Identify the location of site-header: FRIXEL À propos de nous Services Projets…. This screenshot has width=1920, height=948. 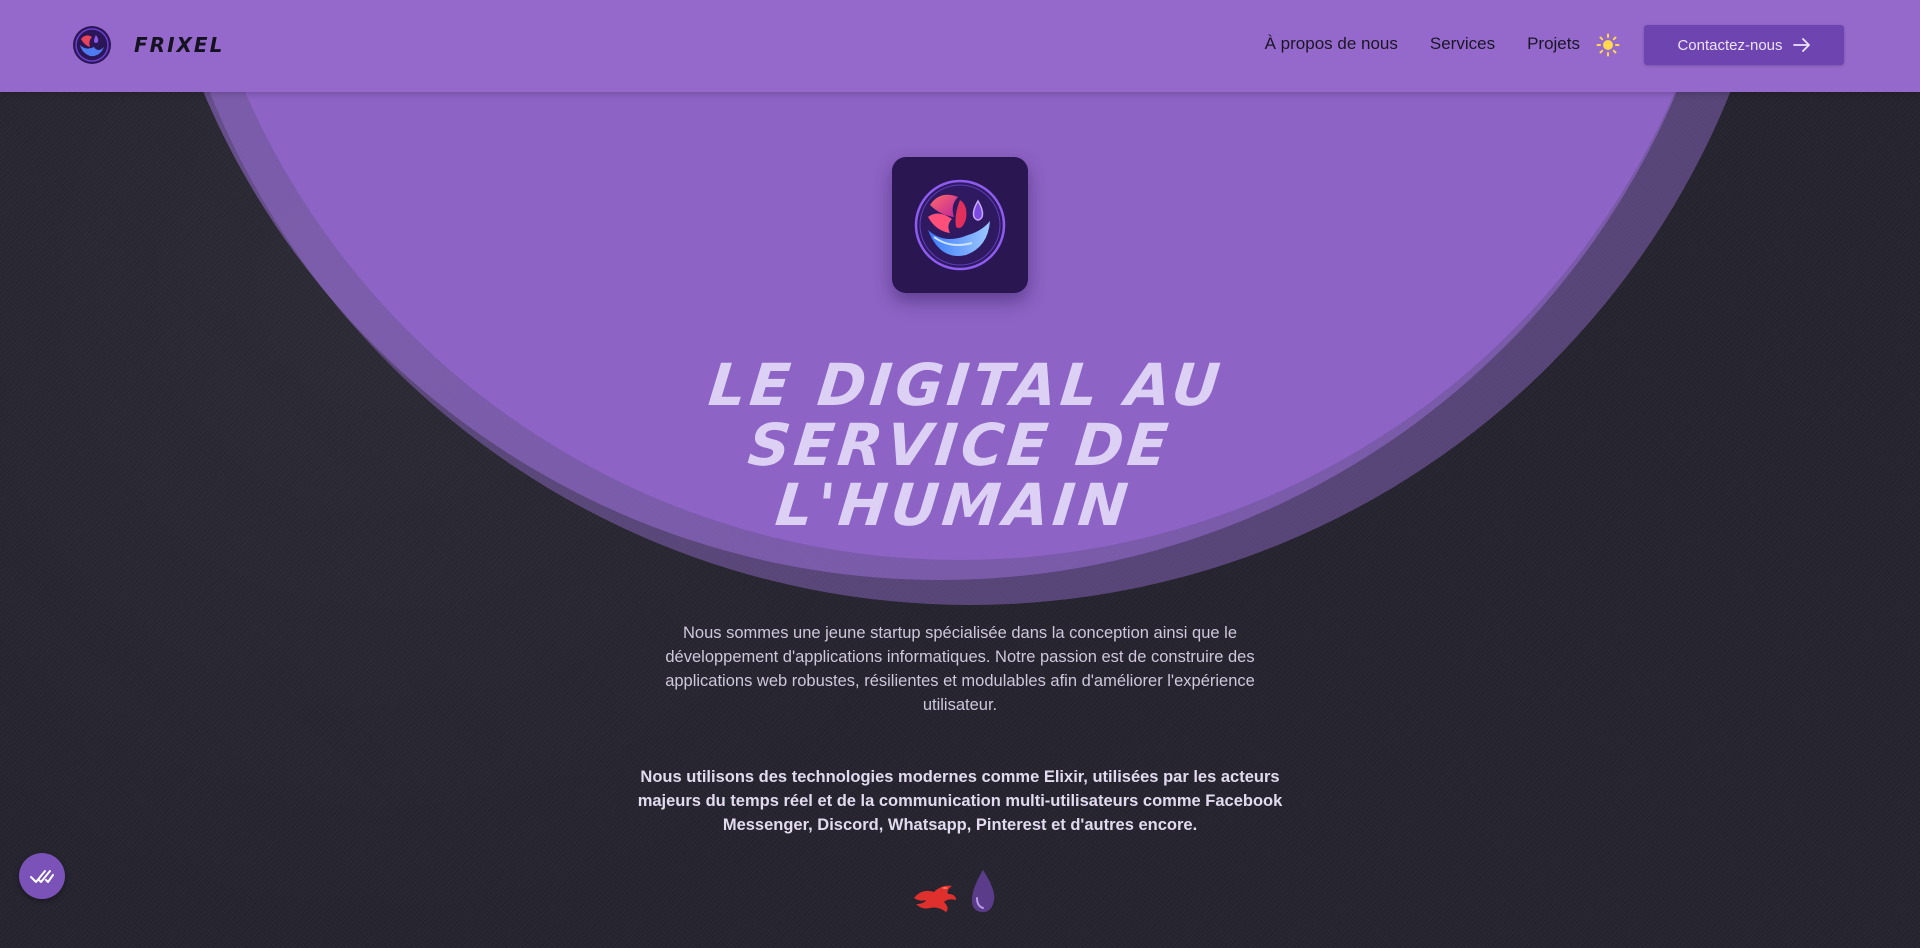
(960, 46).